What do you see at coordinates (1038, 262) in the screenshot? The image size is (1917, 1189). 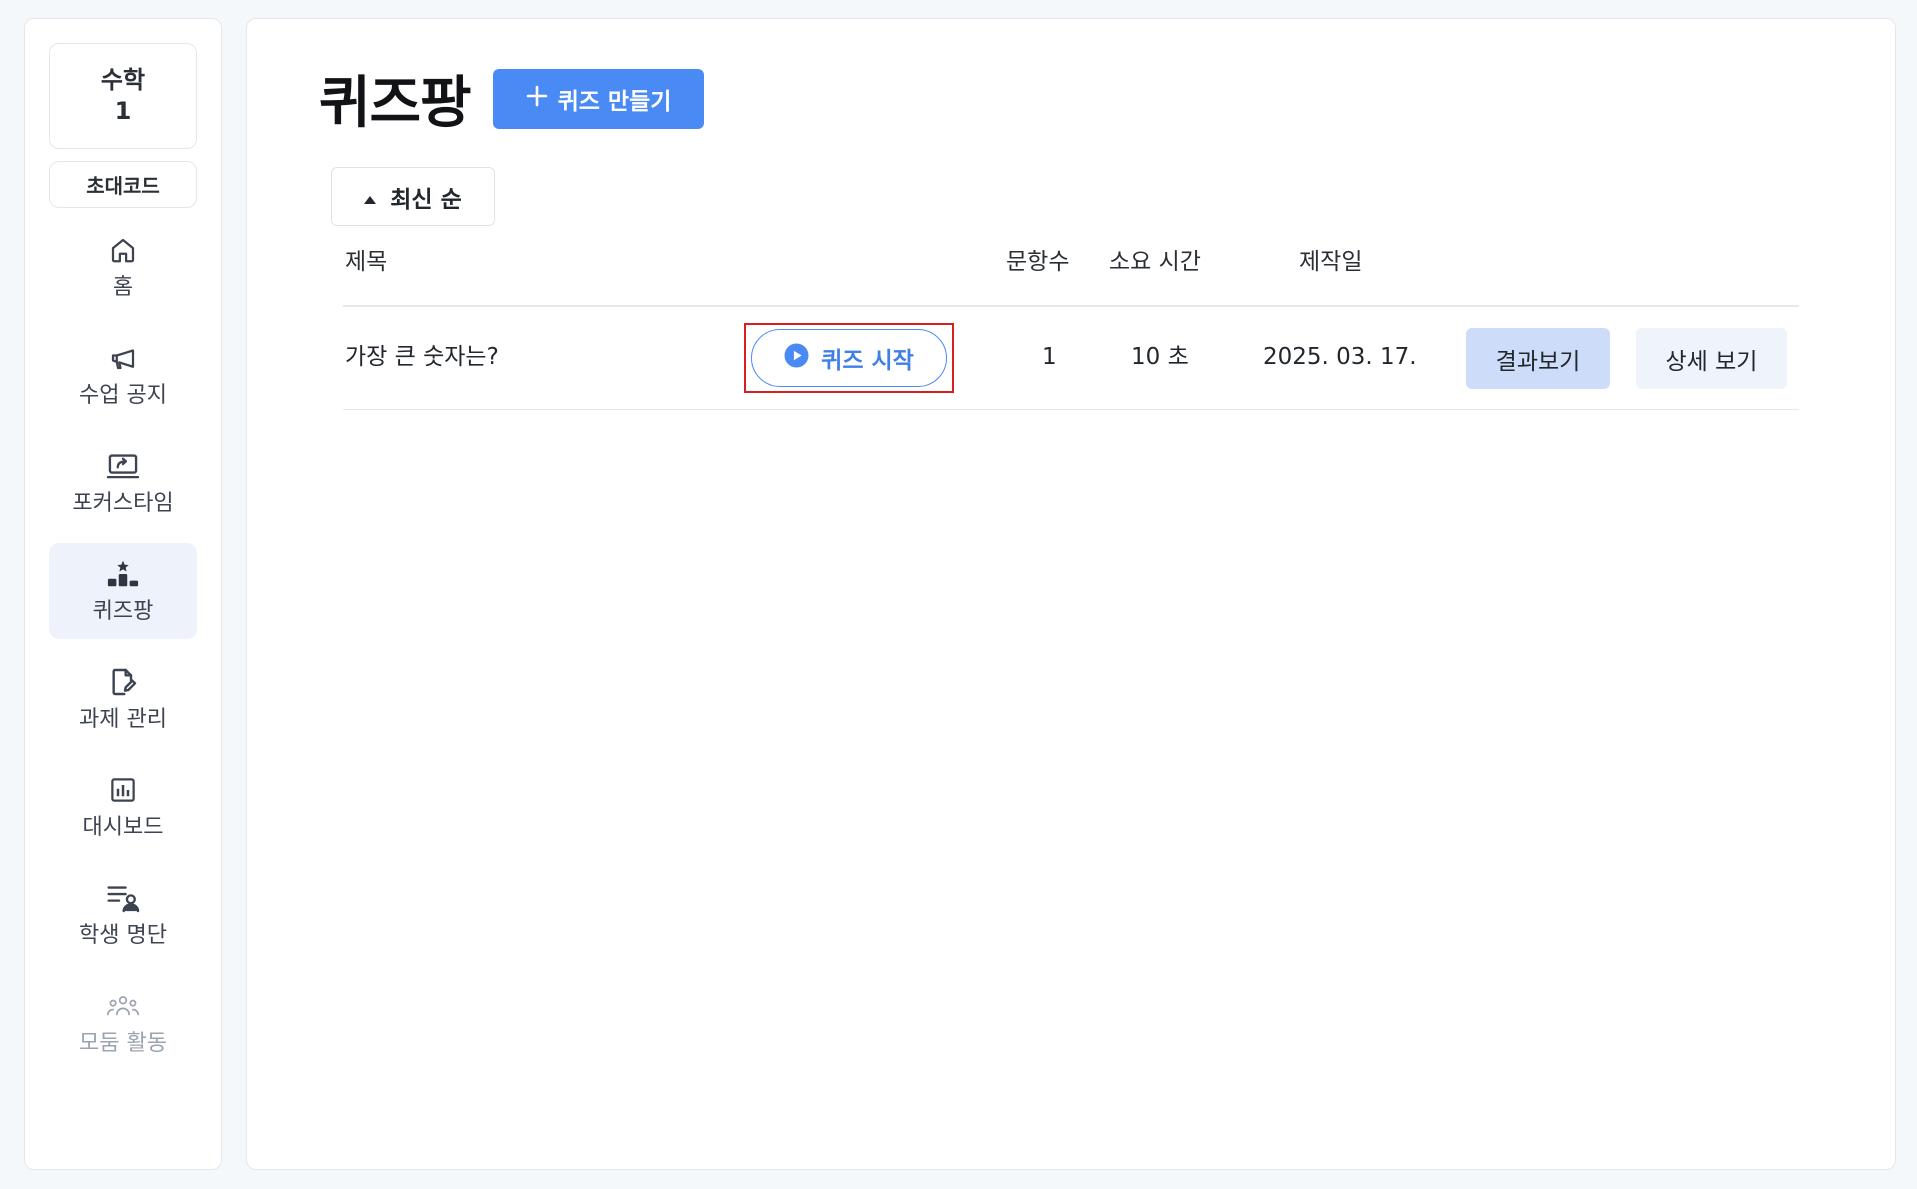 I see `column-header-count: 문항수` at bounding box center [1038, 262].